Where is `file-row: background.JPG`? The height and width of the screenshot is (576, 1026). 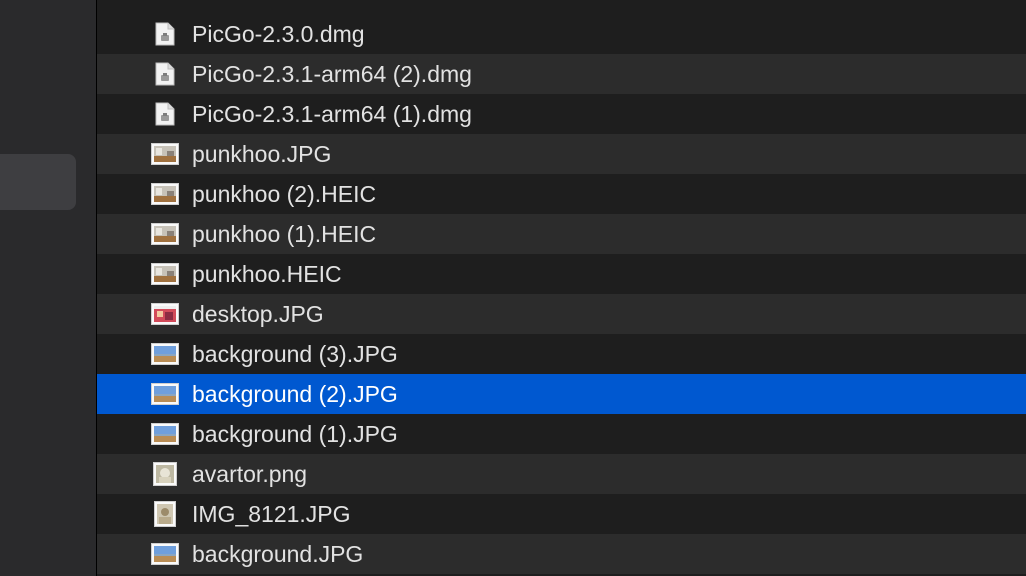
file-row: background.JPG is located at coordinates (561, 554).